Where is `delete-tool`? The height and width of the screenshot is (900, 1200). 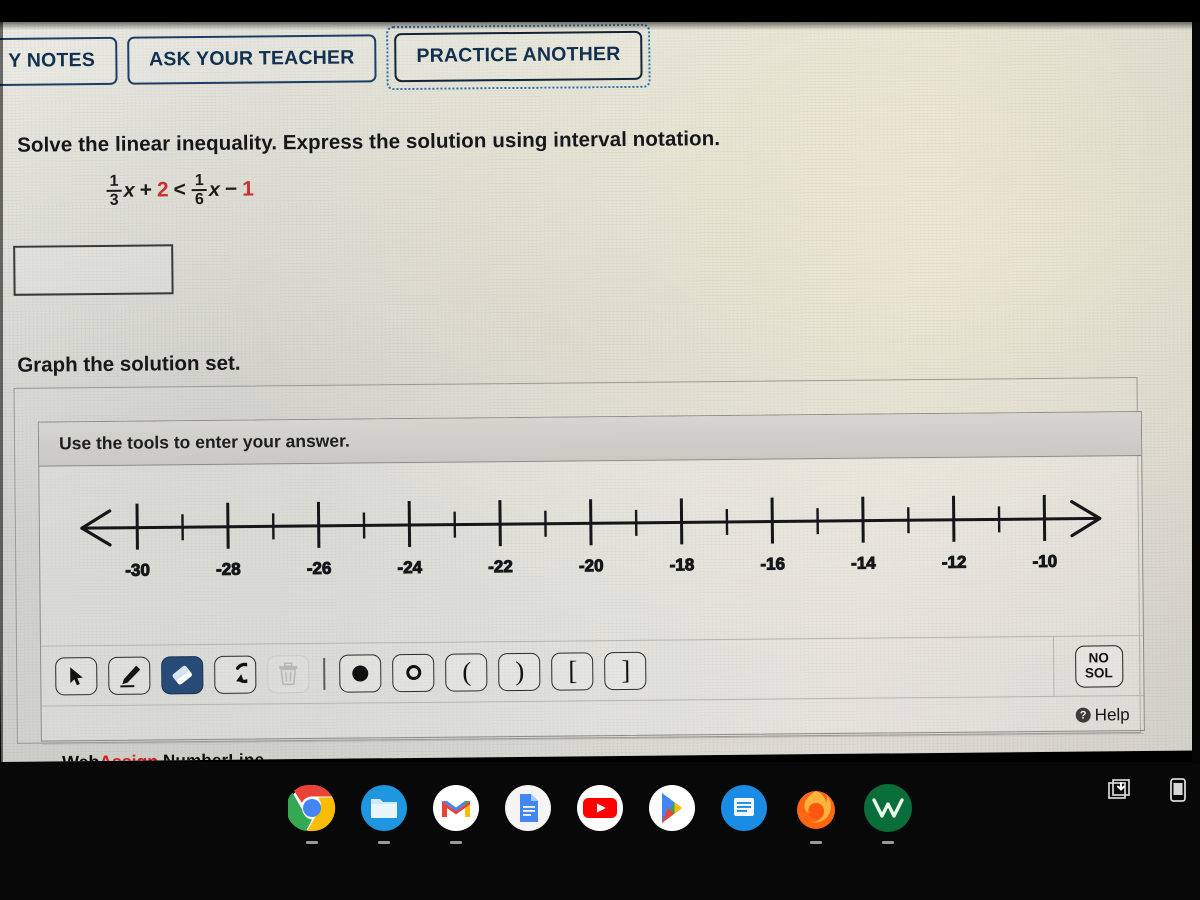 delete-tool is located at coordinates (288, 673).